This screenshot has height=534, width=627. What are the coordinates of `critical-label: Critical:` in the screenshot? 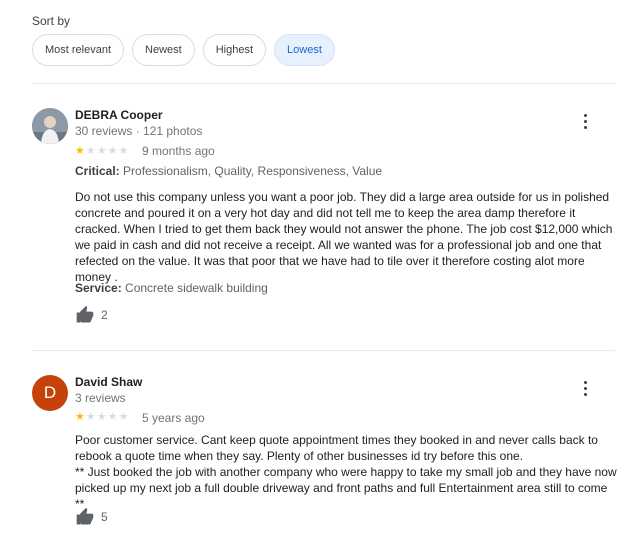 It's located at (97, 171).